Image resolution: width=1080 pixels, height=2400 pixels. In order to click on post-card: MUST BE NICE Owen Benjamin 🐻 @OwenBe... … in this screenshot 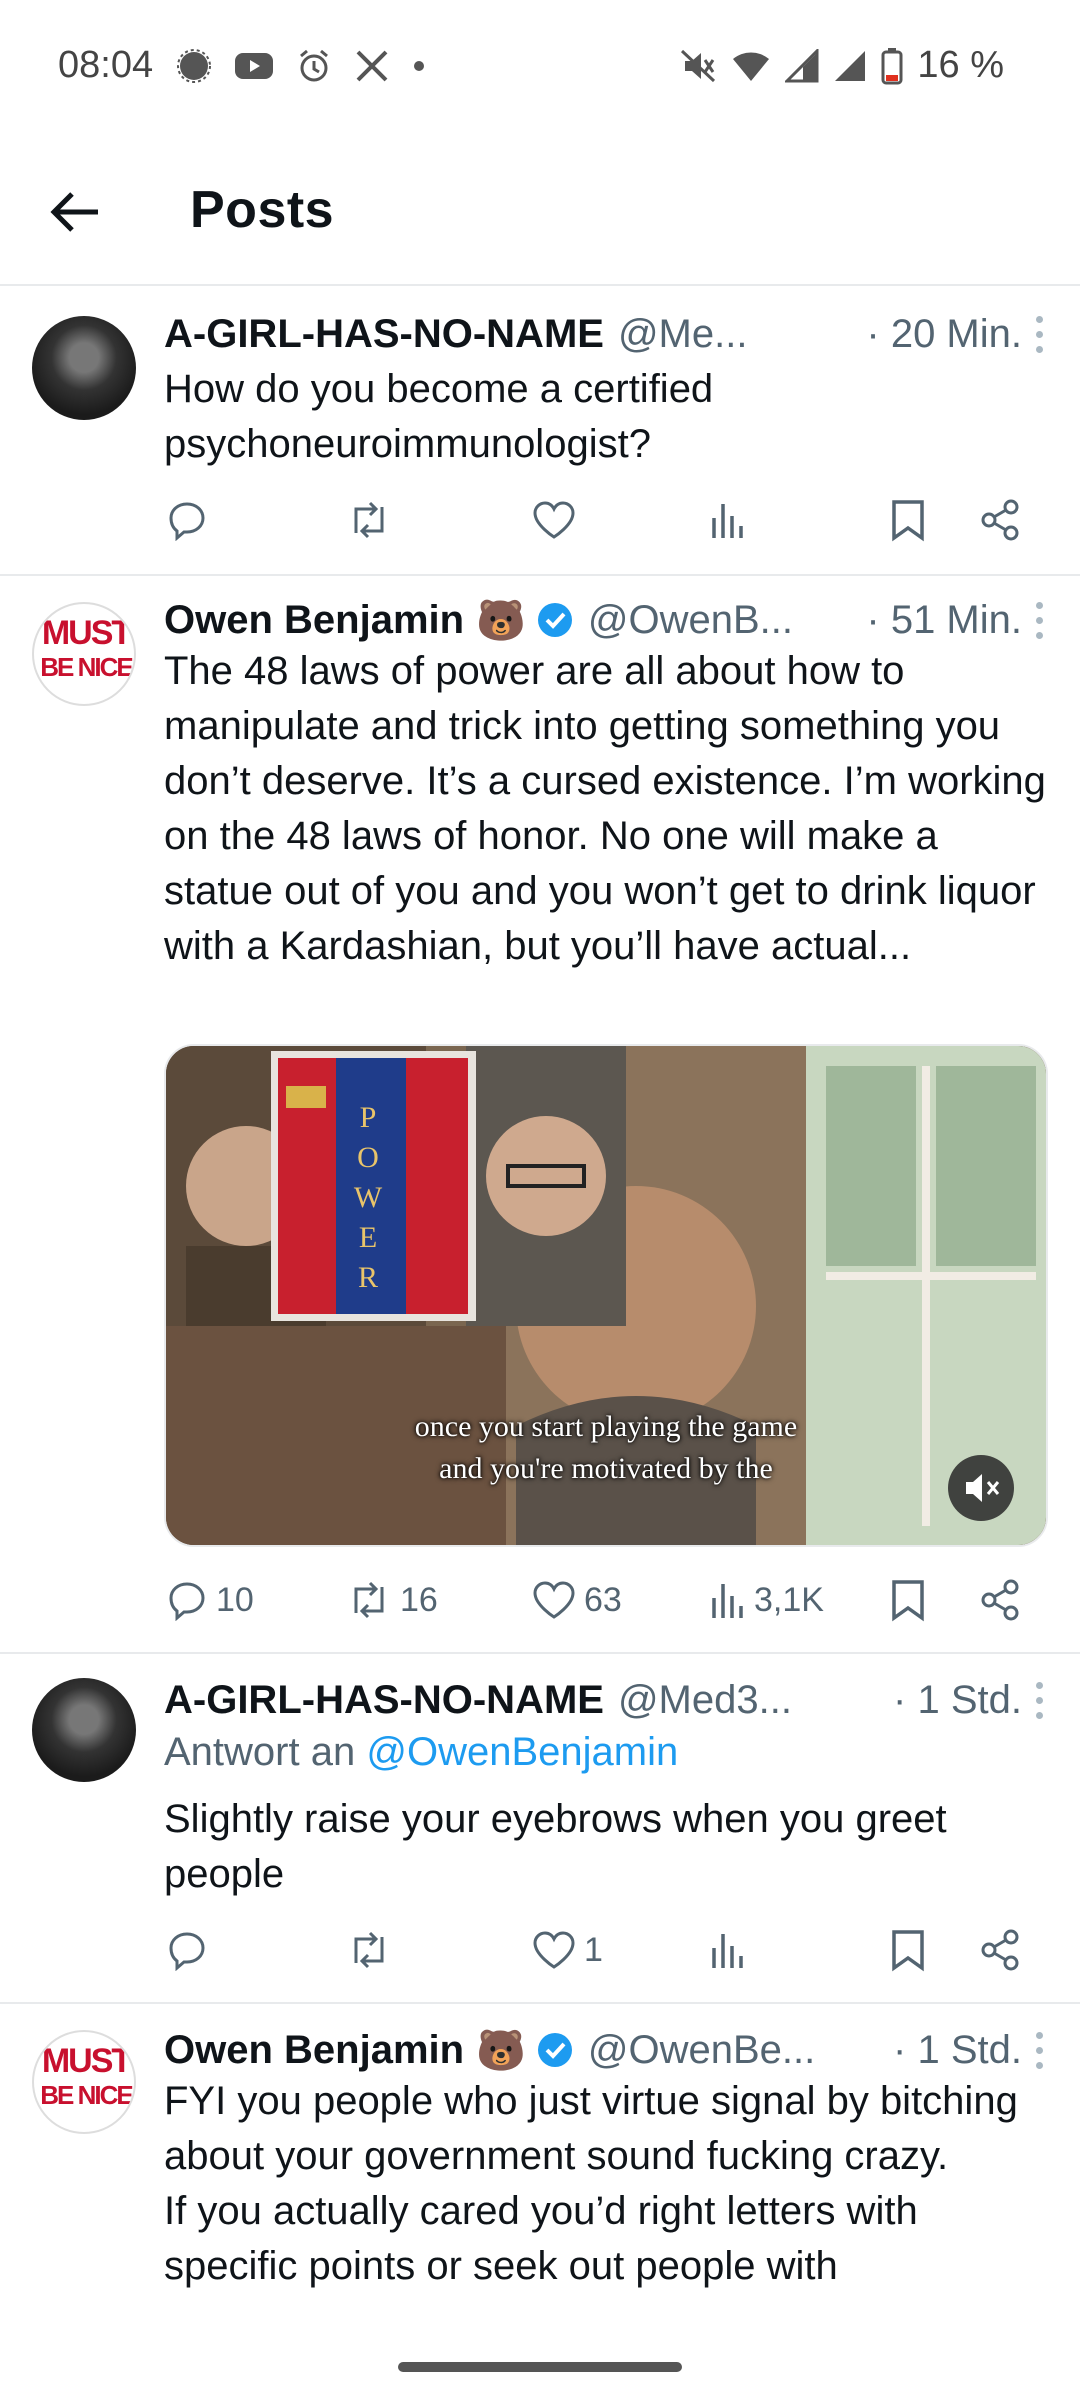, I will do `click(540, 2167)`.